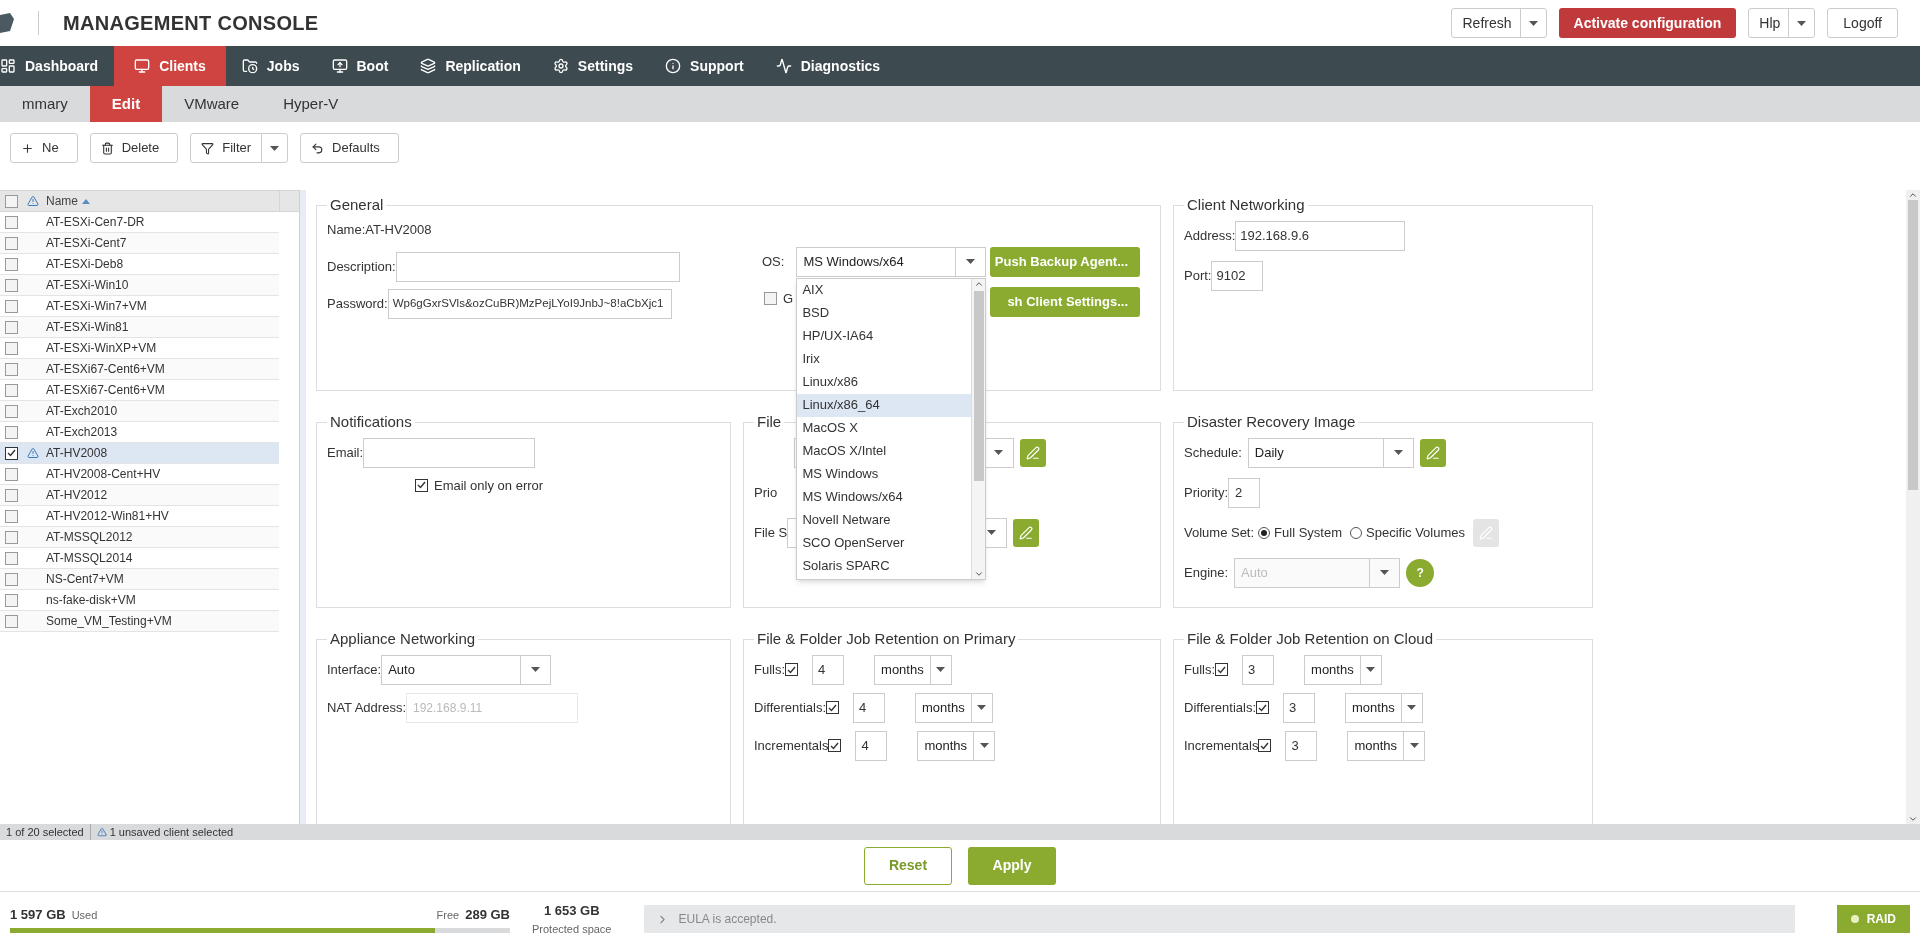 This screenshot has width=1920, height=946. I want to click on logoff-button: Logoff, so click(1862, 23).